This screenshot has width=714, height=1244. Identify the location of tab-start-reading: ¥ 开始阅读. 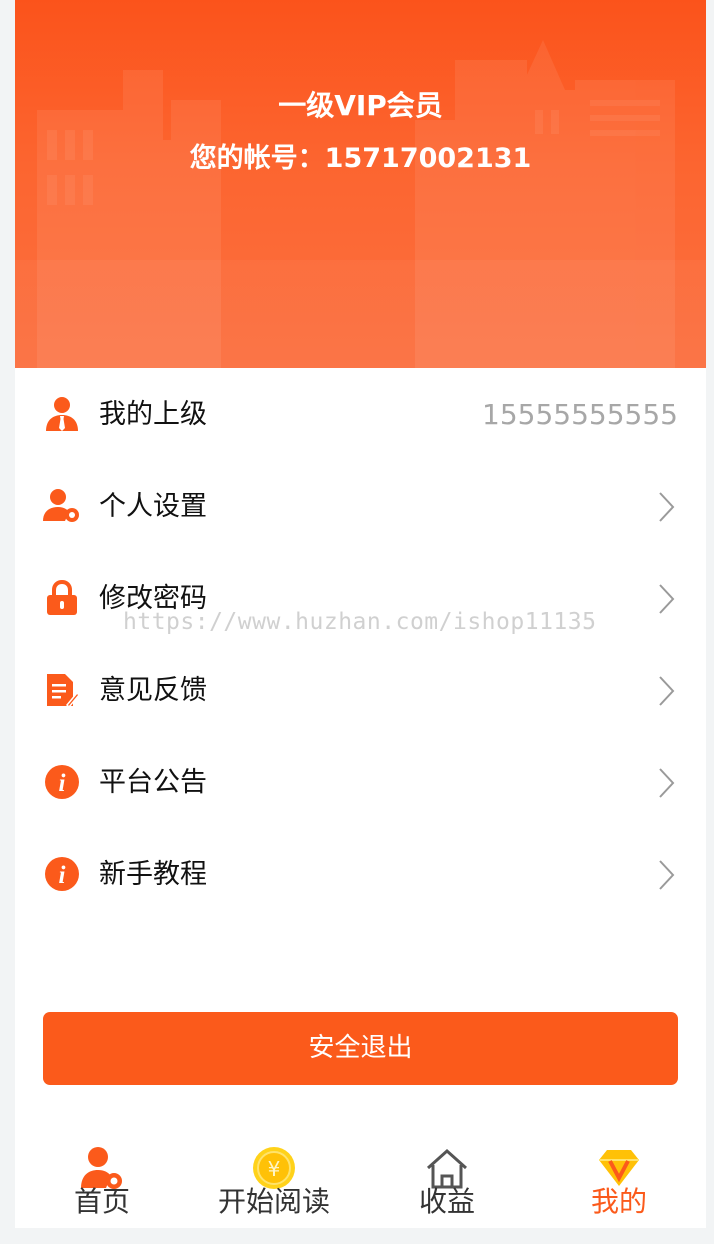
(274, 1184).